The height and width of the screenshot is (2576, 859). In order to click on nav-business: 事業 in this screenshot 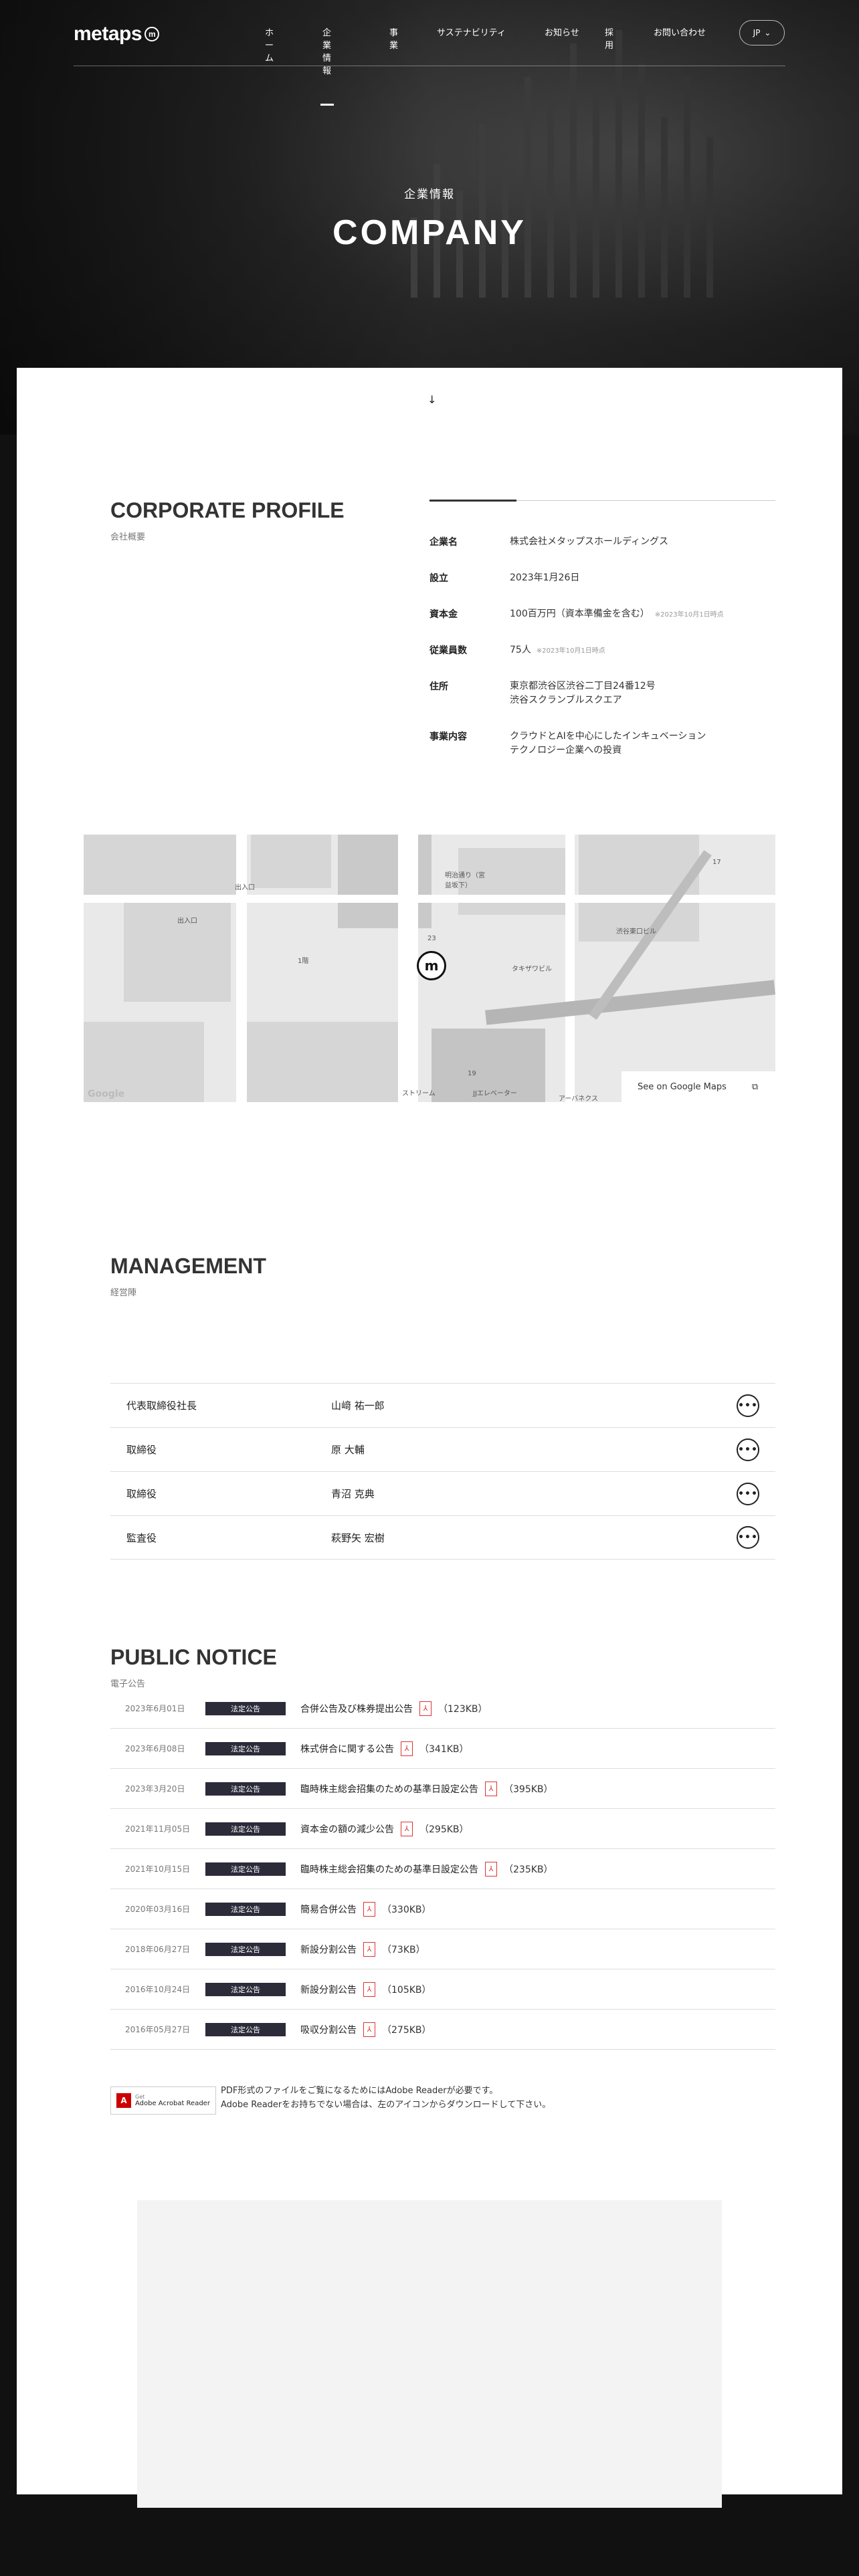, I will do `click(394, 38)`.